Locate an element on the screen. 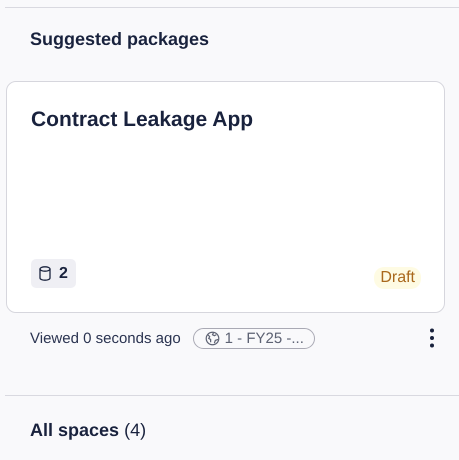 The height and width of the screenshot is (460, 459). package-title: Contract Leakage App is located at coordinates (142, 120).